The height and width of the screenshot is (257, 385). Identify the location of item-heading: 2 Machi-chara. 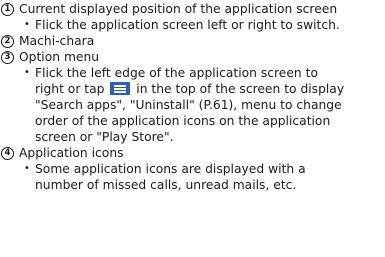
(192, 41).